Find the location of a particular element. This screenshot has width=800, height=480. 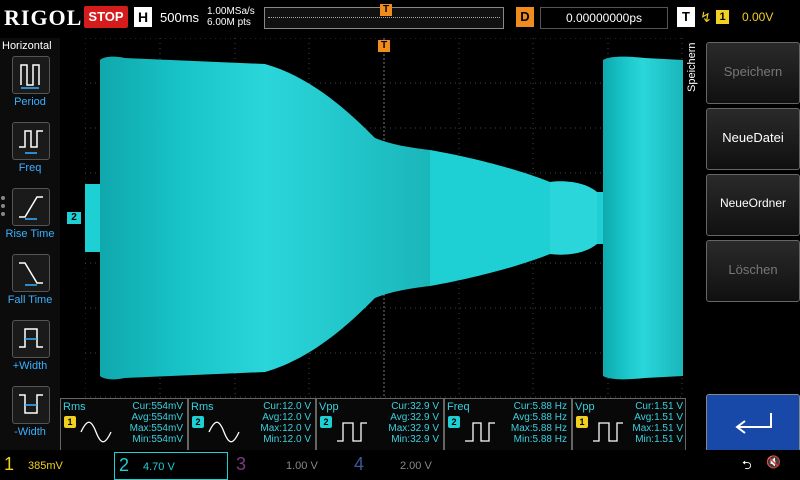

stat-avg: Avg:554mV is located at coordinates (157, 417).